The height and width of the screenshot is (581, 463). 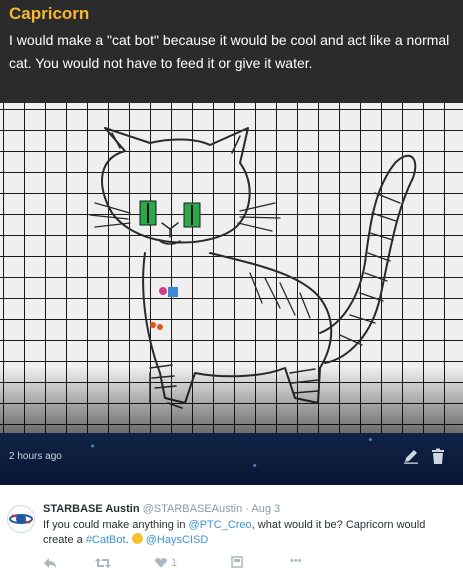 What do you see at coordinates (91, 509) in the screenshot?
I see `author-name: STARBASE Austin` at bounding box center [91, 509].